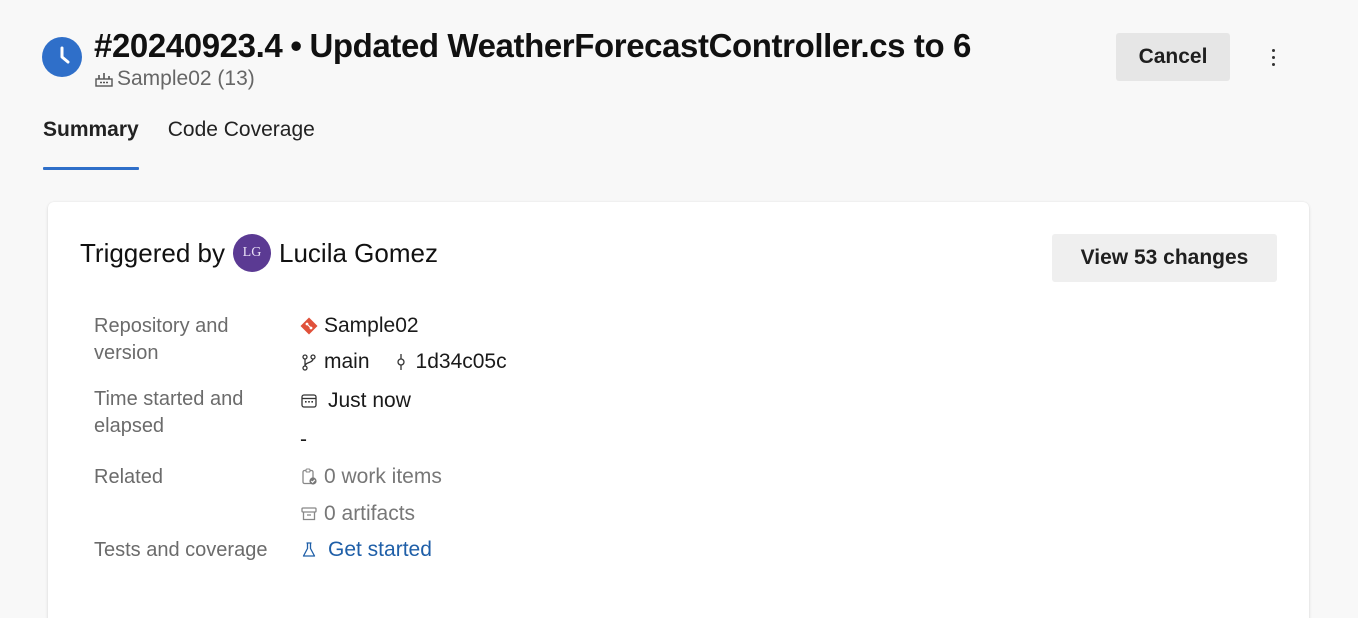 The width and height of the screenshot is (1358, 618). Describe the element at coordinates (241, 141) in the screenshot. I see `tab-code-coverage: Code Coverage` at that location.